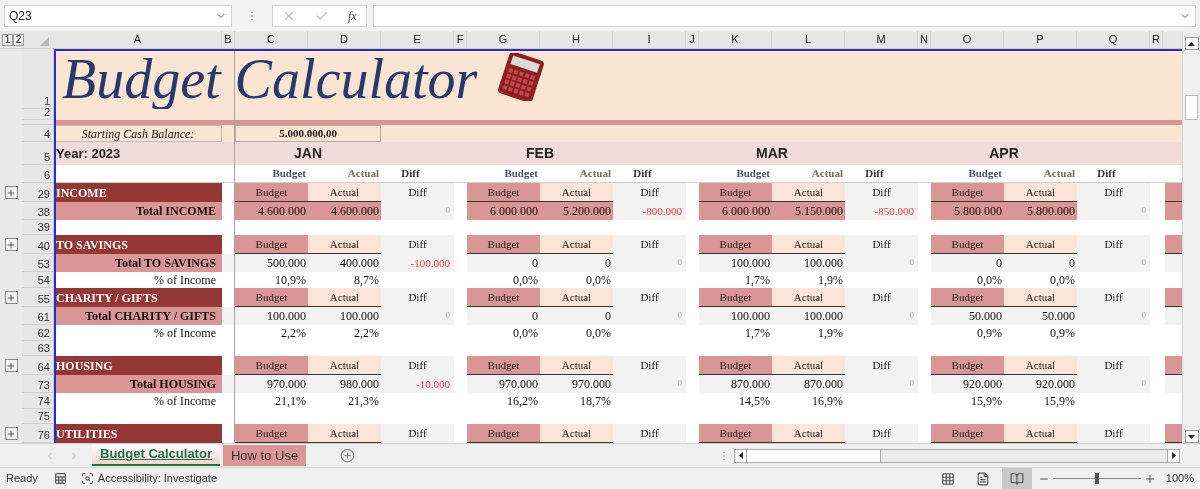 This screenshot has width=1200, height=489. I want to click on cash-balance-field: 5.000.000,00, so click(308, 133).